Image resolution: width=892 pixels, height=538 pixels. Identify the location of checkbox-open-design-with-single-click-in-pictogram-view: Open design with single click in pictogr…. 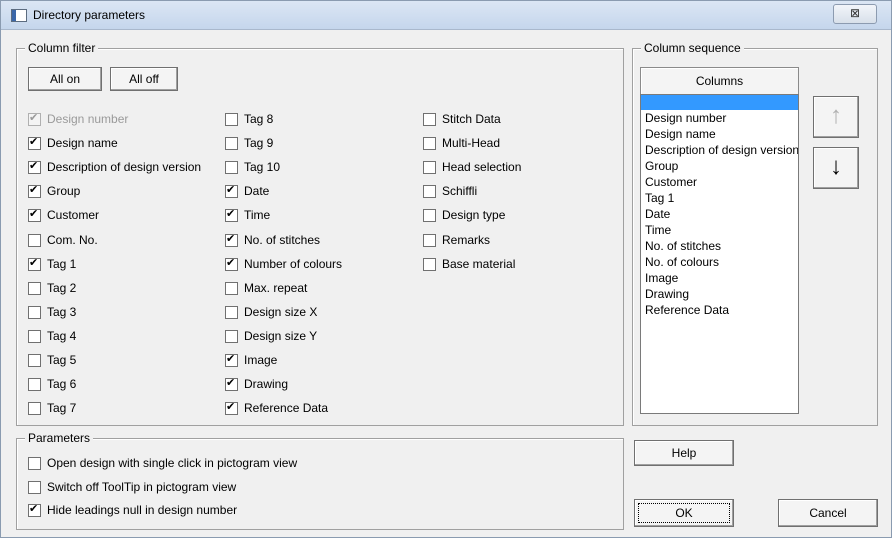
(162, 463).